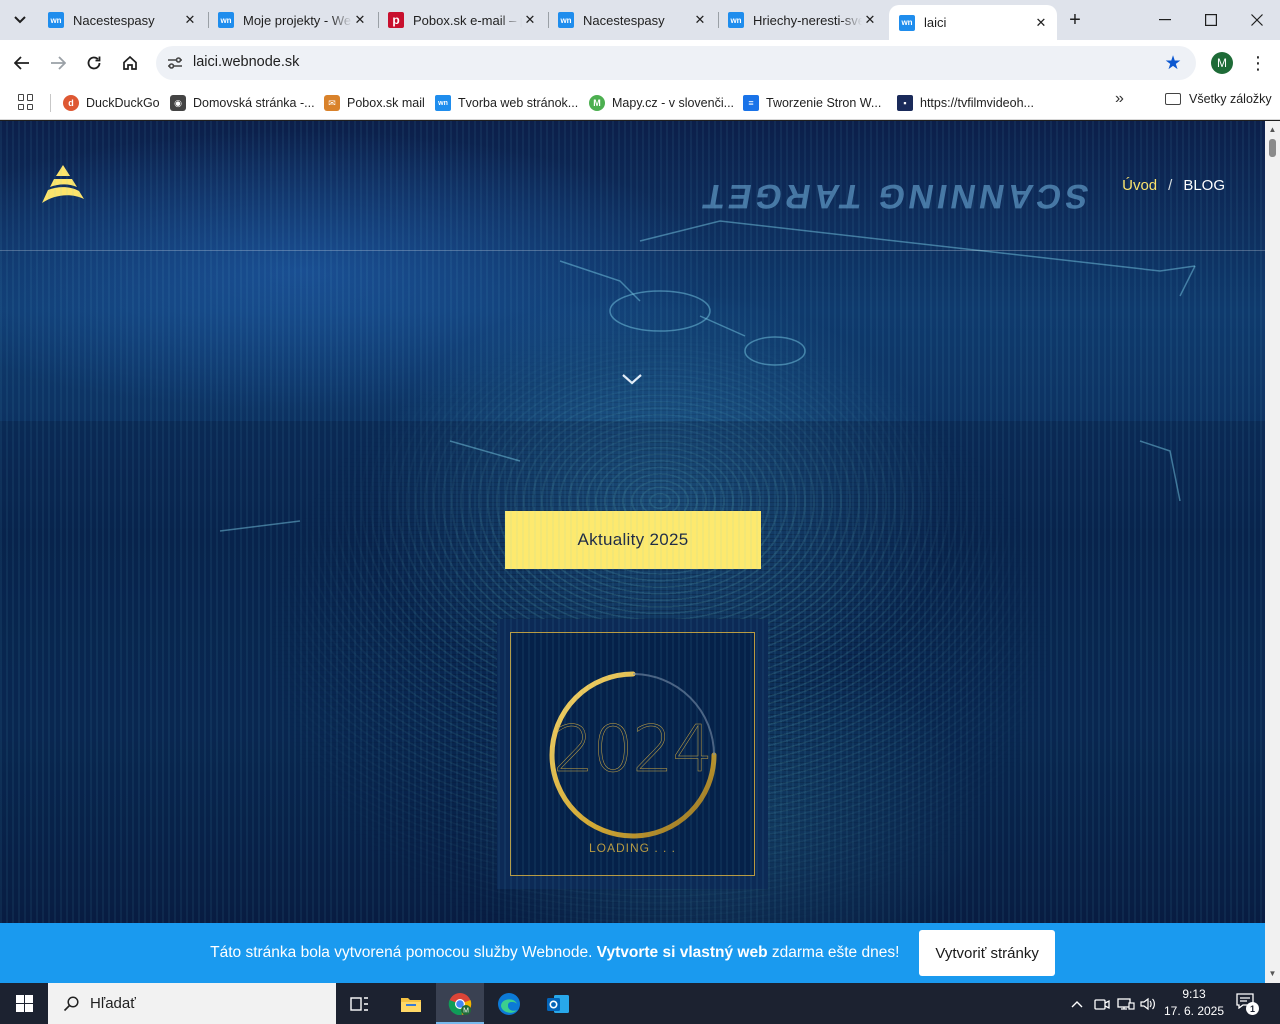  What do you see at coordinates (1075, 20) in the screenshot?
I see `new-tab-plus-icon: +` at bounding box center [1075, 20].